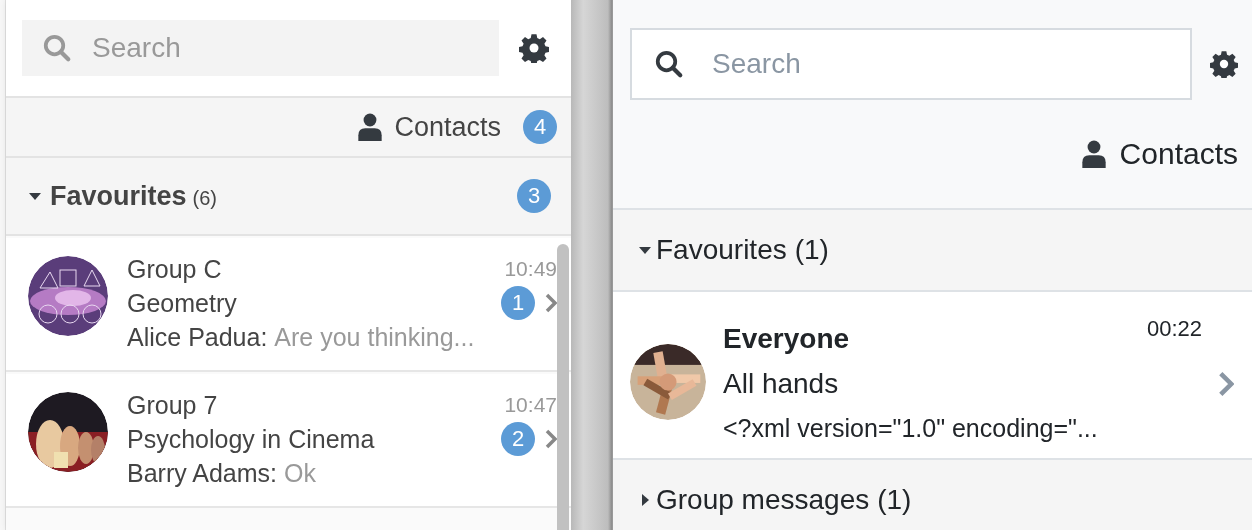  Describe the element at coordinates (204, 198) in the screenshot. I see `section-count: (6)` at that location.